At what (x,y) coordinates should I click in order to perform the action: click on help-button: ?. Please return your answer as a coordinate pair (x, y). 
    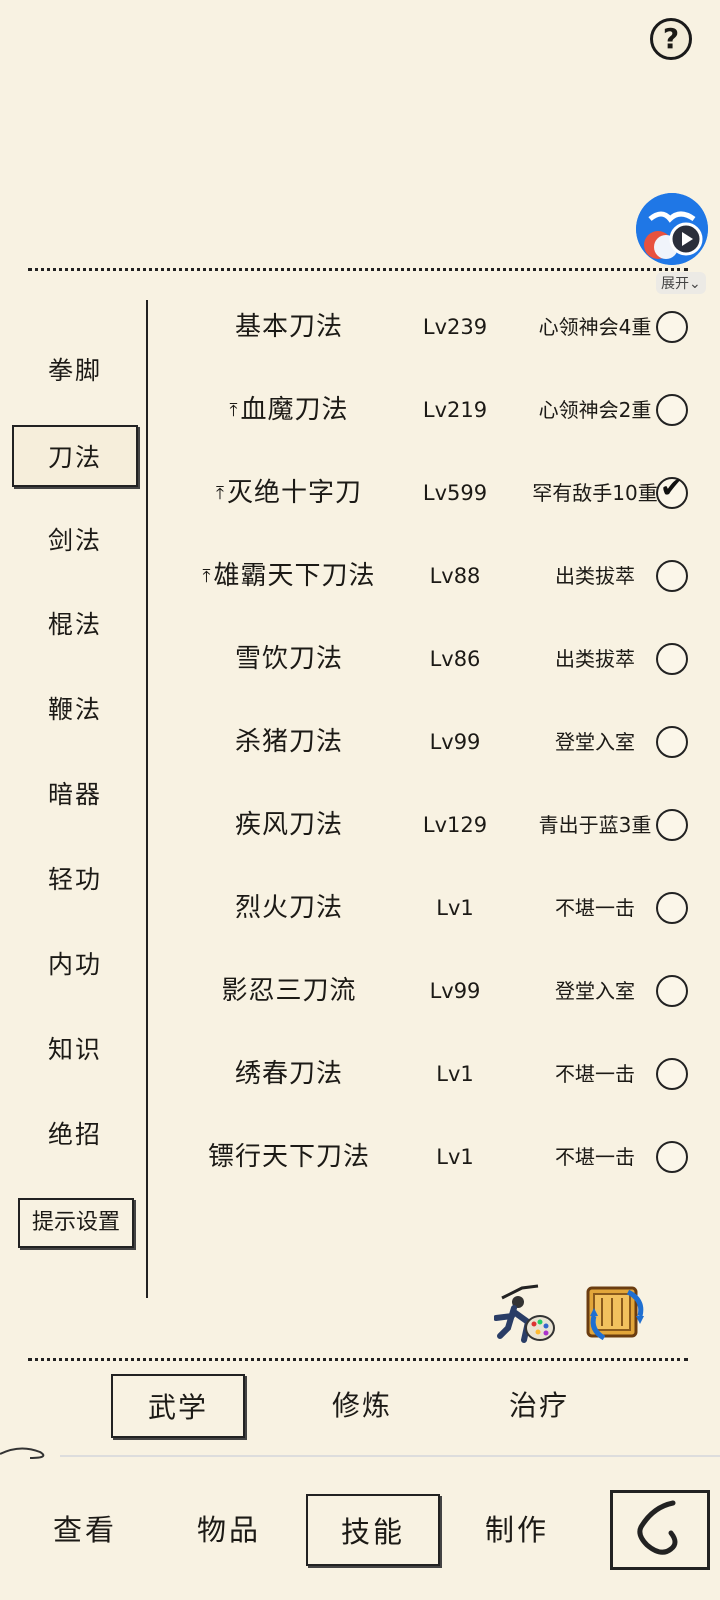
    Looking at the image, I should click on (671, 39).